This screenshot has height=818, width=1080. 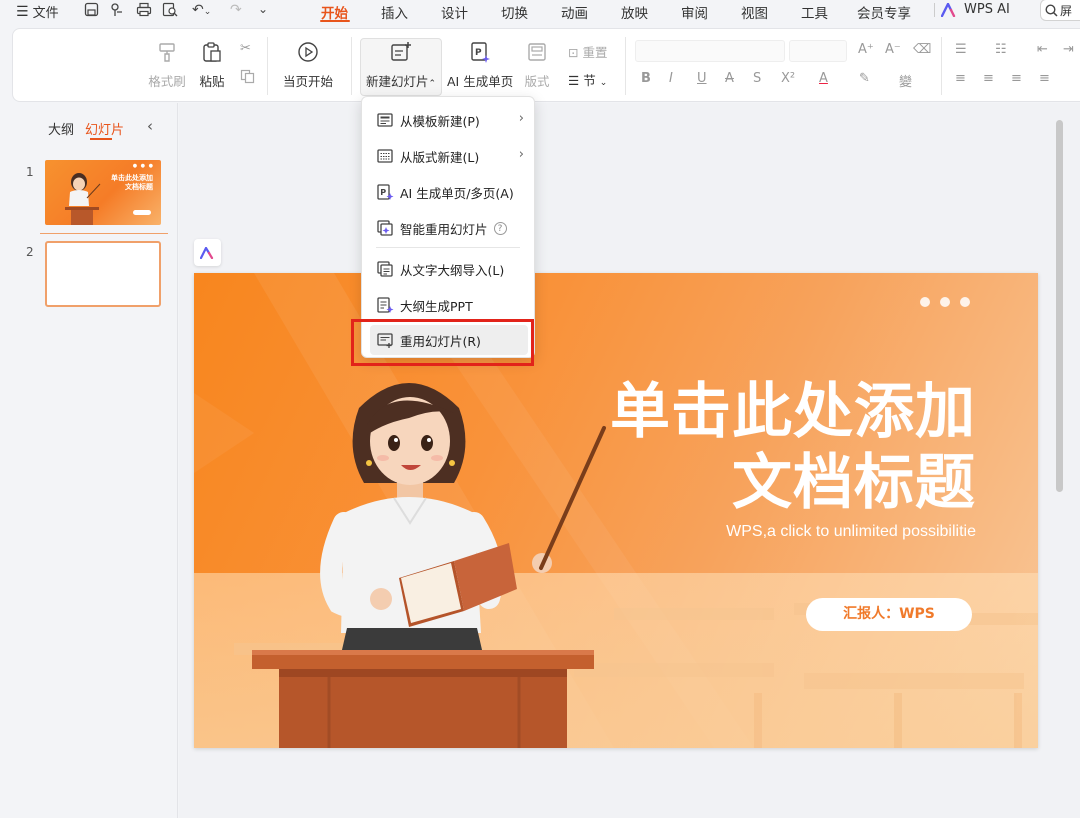 I want to click on slide-dots, so click(x=945, y=302).